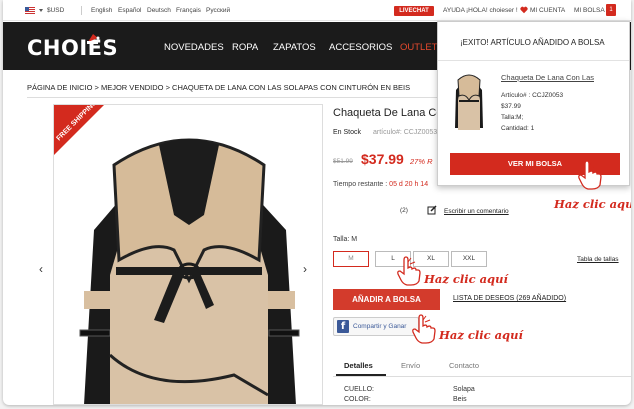  Describe the element at coordinates (55, 10) in the screenshot. I see `currency-selector: $USD` at that location.